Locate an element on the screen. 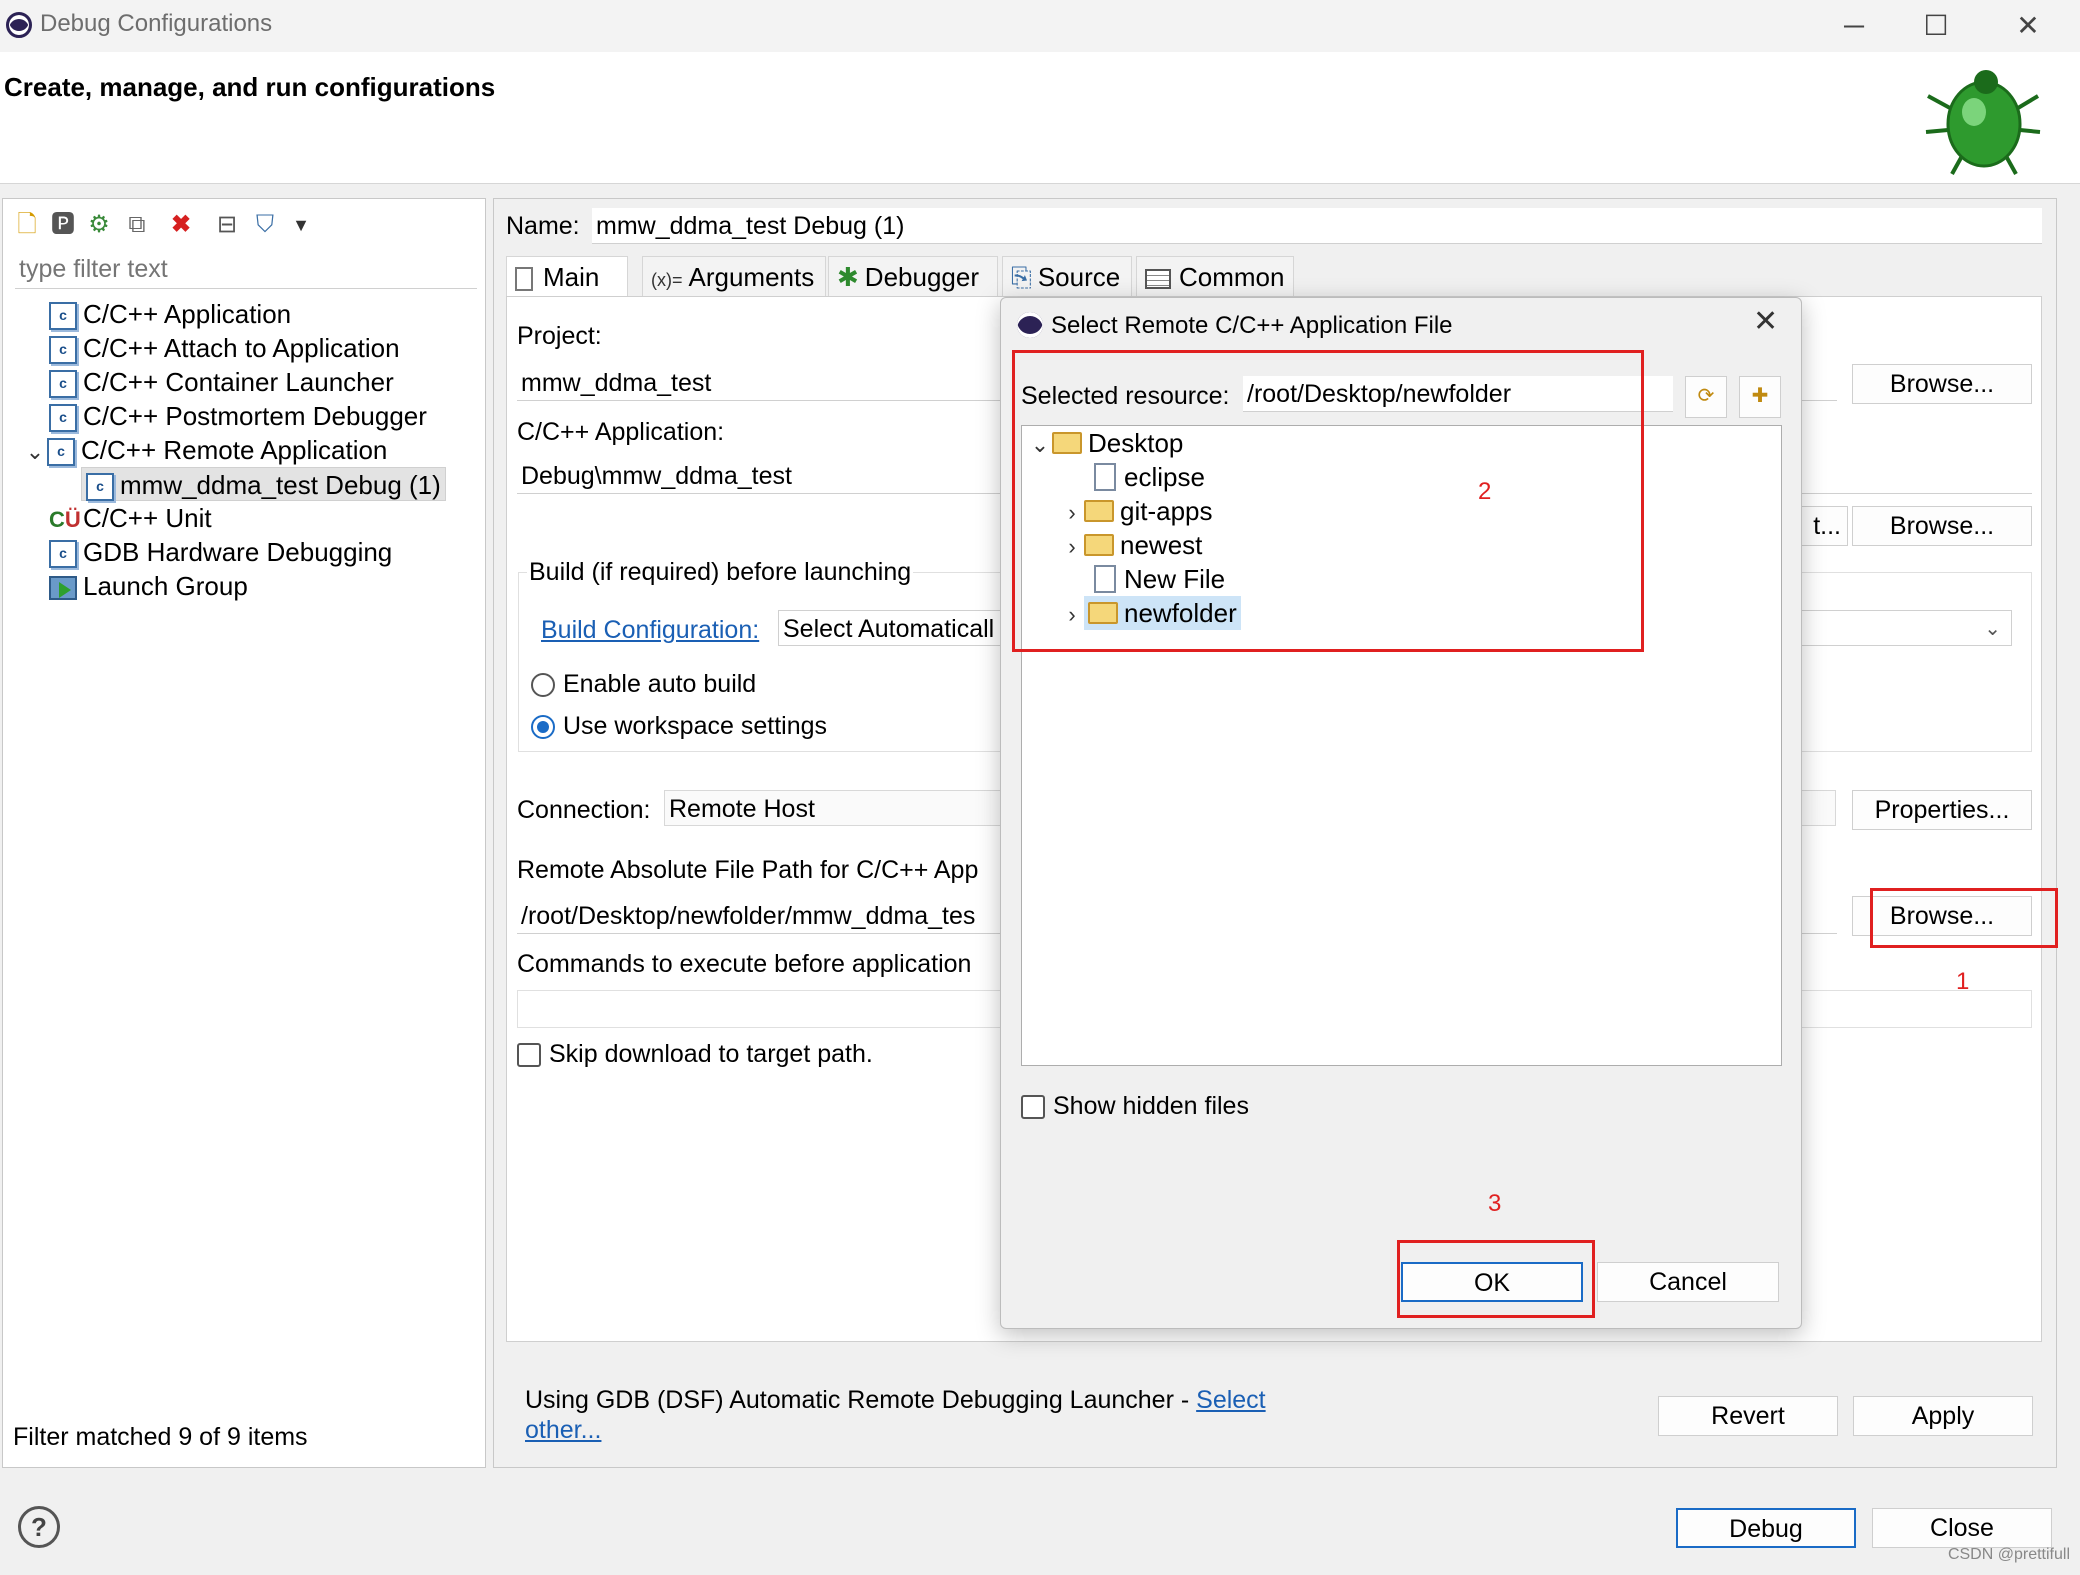 This screenshot has height=1575, width=2080. filter-icon: ⛉ is located at coordinates (265, 225).